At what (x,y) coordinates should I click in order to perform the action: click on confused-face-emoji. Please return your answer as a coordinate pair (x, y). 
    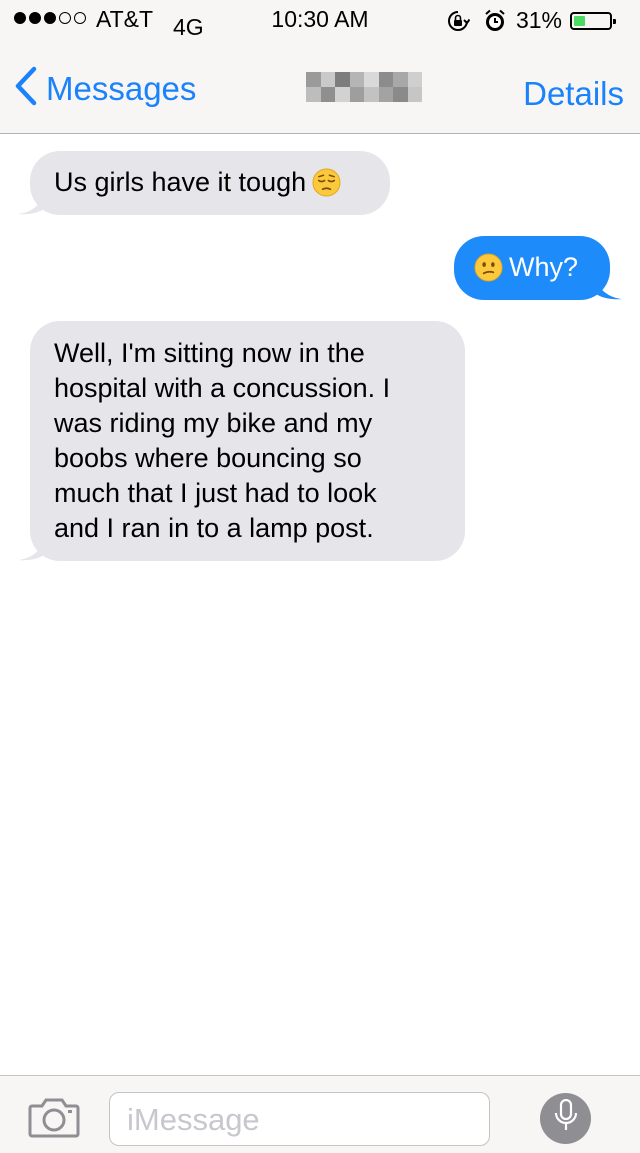
    Looking at the image, I should click on (488, 267).